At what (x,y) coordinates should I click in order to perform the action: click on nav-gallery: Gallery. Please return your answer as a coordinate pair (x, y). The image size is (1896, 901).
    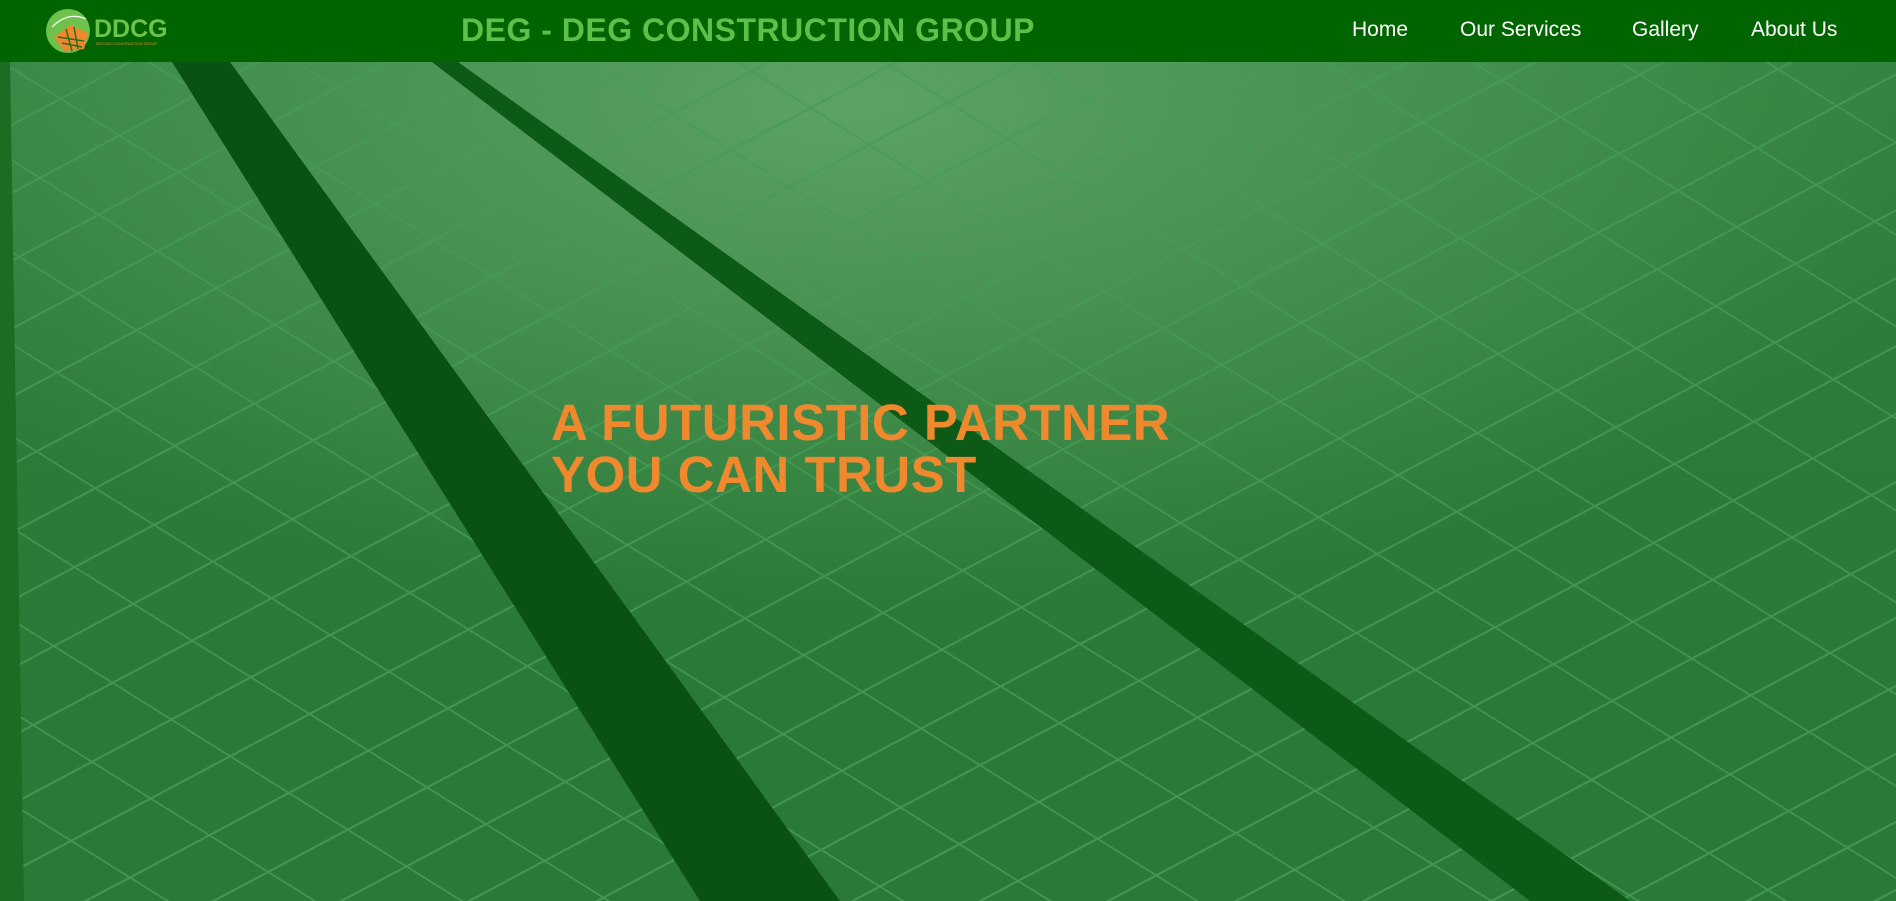
    Looking at the image, I should click on (1665, 30).